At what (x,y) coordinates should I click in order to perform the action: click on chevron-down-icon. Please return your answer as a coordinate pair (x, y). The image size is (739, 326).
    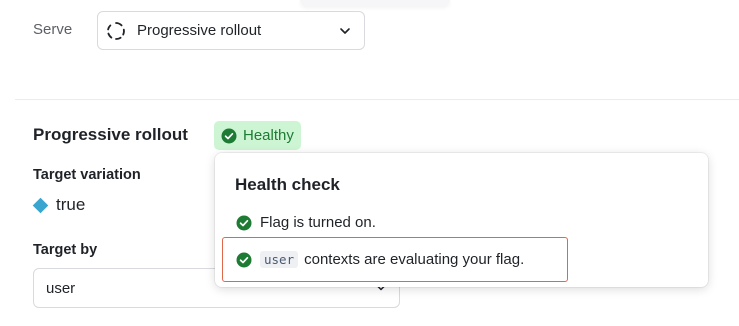
    Looking at the image, I should click on (345, 31).